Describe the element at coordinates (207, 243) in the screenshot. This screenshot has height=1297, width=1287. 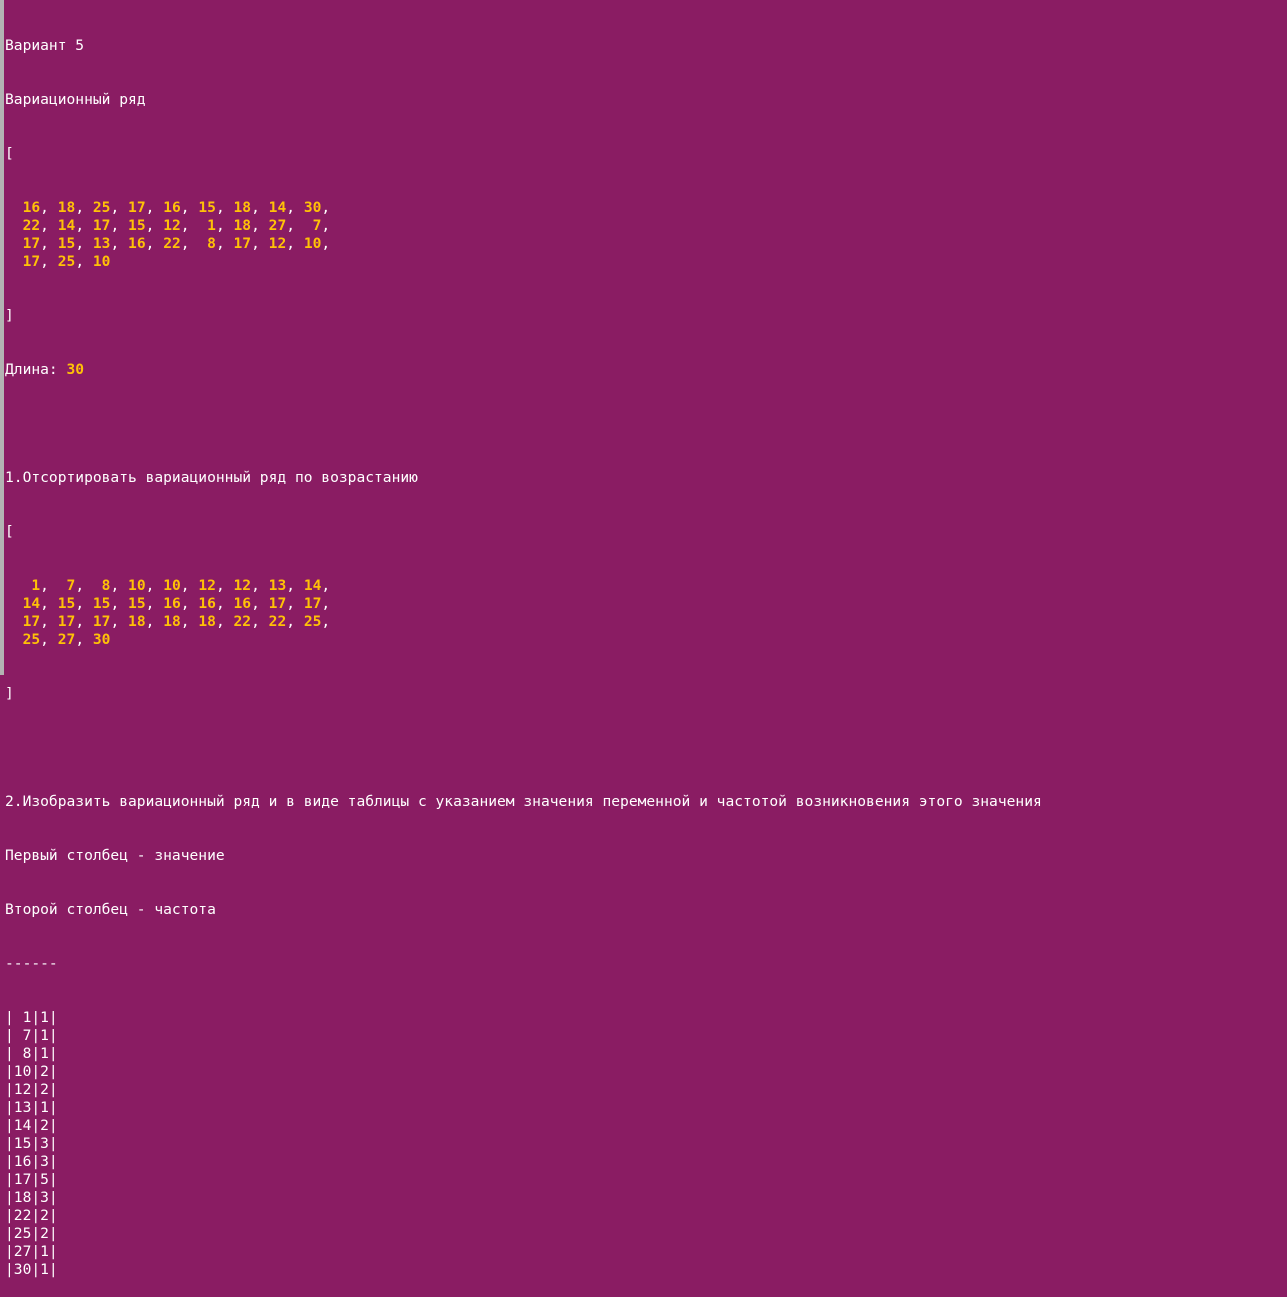
I see `series-value: 8` at that location.